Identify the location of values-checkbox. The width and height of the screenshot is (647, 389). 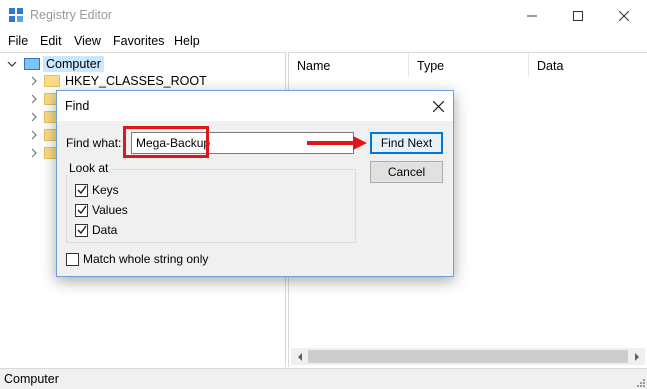
(81, 210).